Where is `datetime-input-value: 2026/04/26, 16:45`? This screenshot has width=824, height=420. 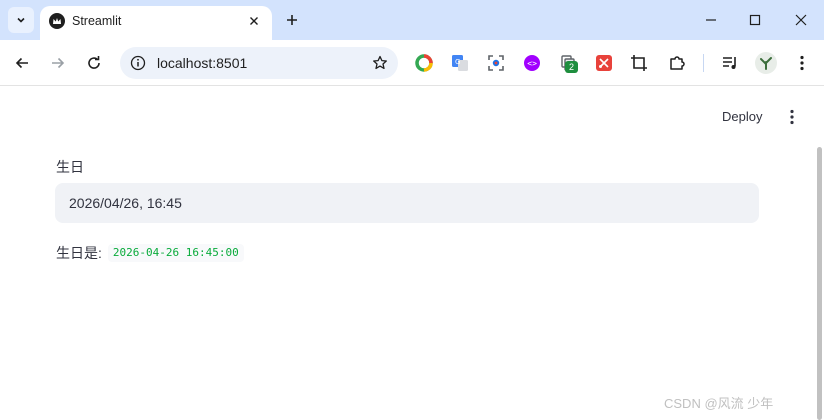 datetime-input-value: 2026/04/26, 16:45 is located at coordinates (125, 203).